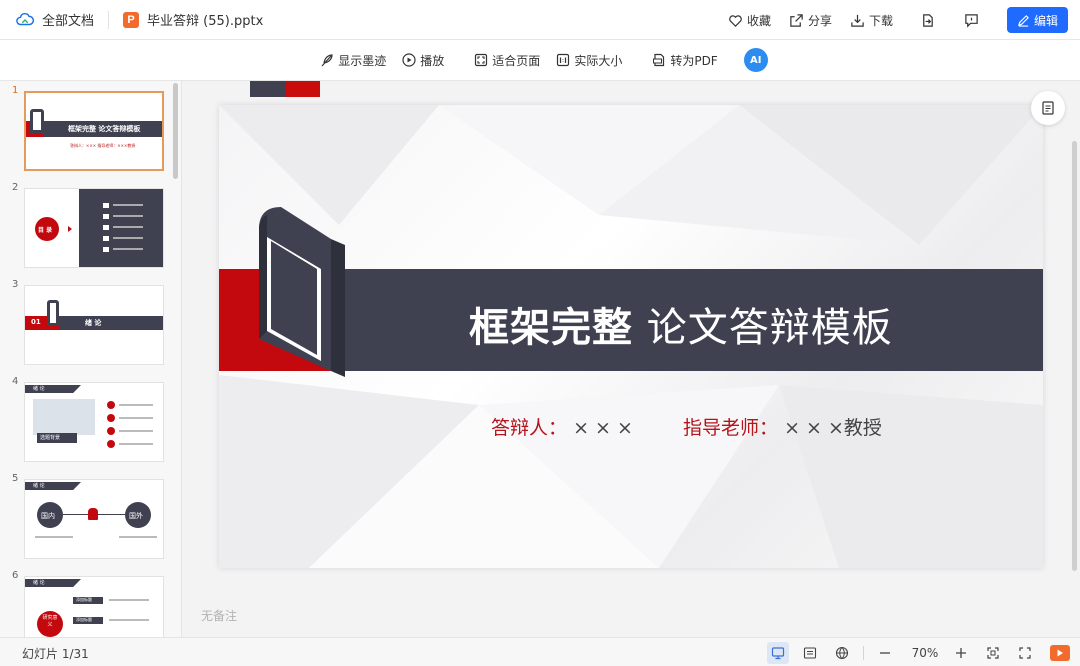 This screenshot has width=1080, height=666. Describe the element at coordinates (1023, 20) in the screenshot. I see `pencil-icon` at that location.